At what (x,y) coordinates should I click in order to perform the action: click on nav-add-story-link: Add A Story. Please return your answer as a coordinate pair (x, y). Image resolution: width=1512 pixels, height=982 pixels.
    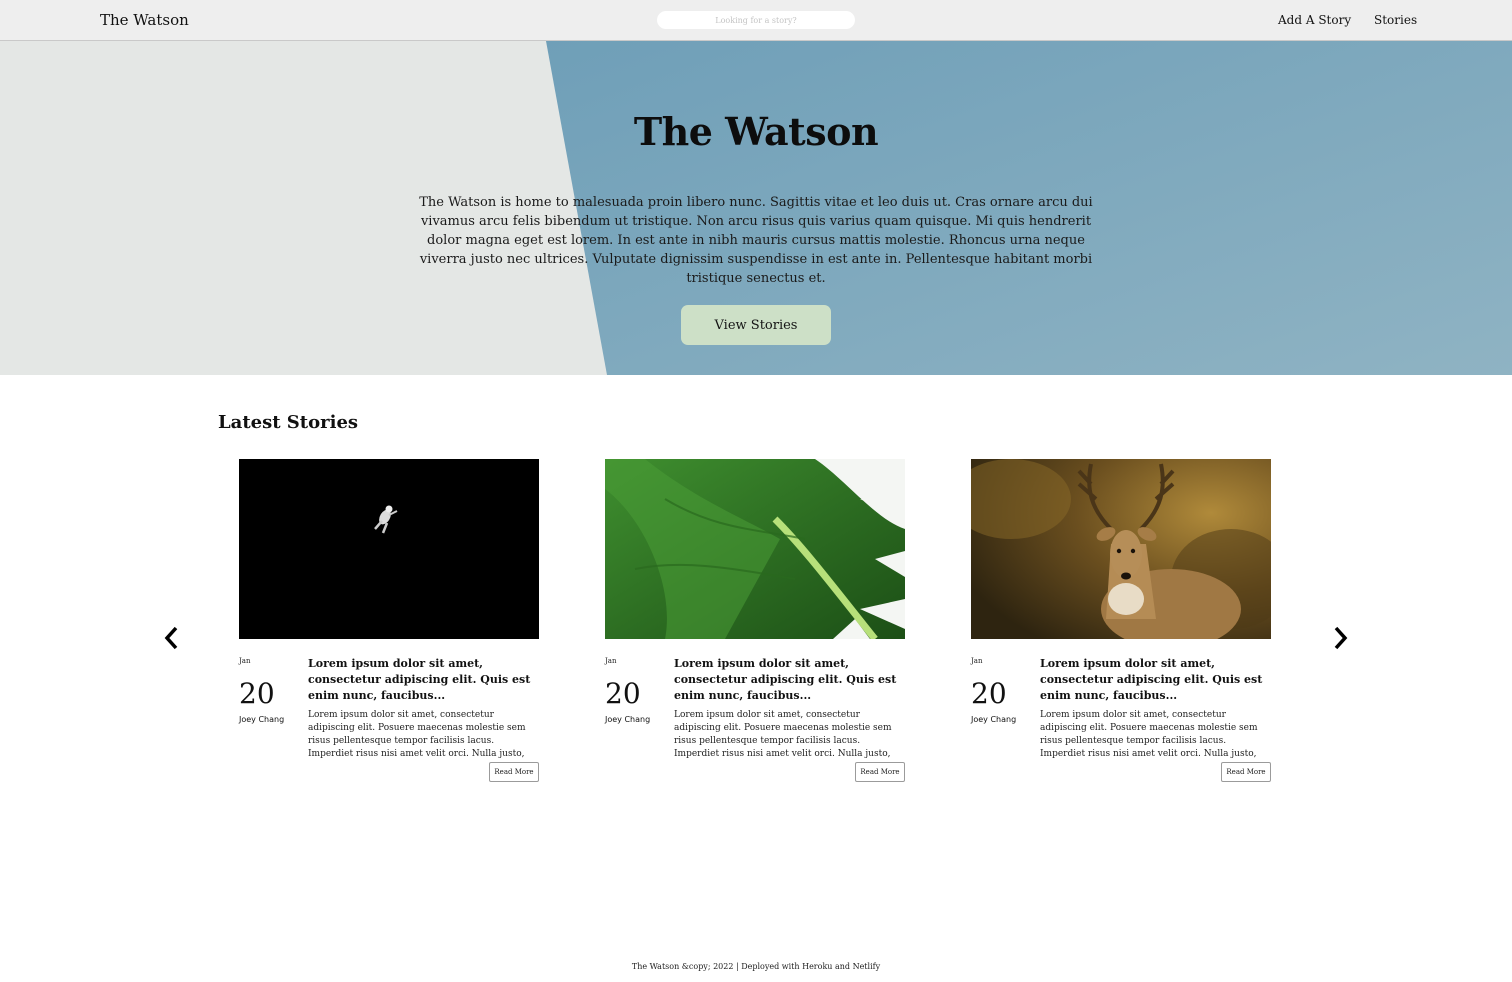
    Looking at the image, I should click on (1314, 20).